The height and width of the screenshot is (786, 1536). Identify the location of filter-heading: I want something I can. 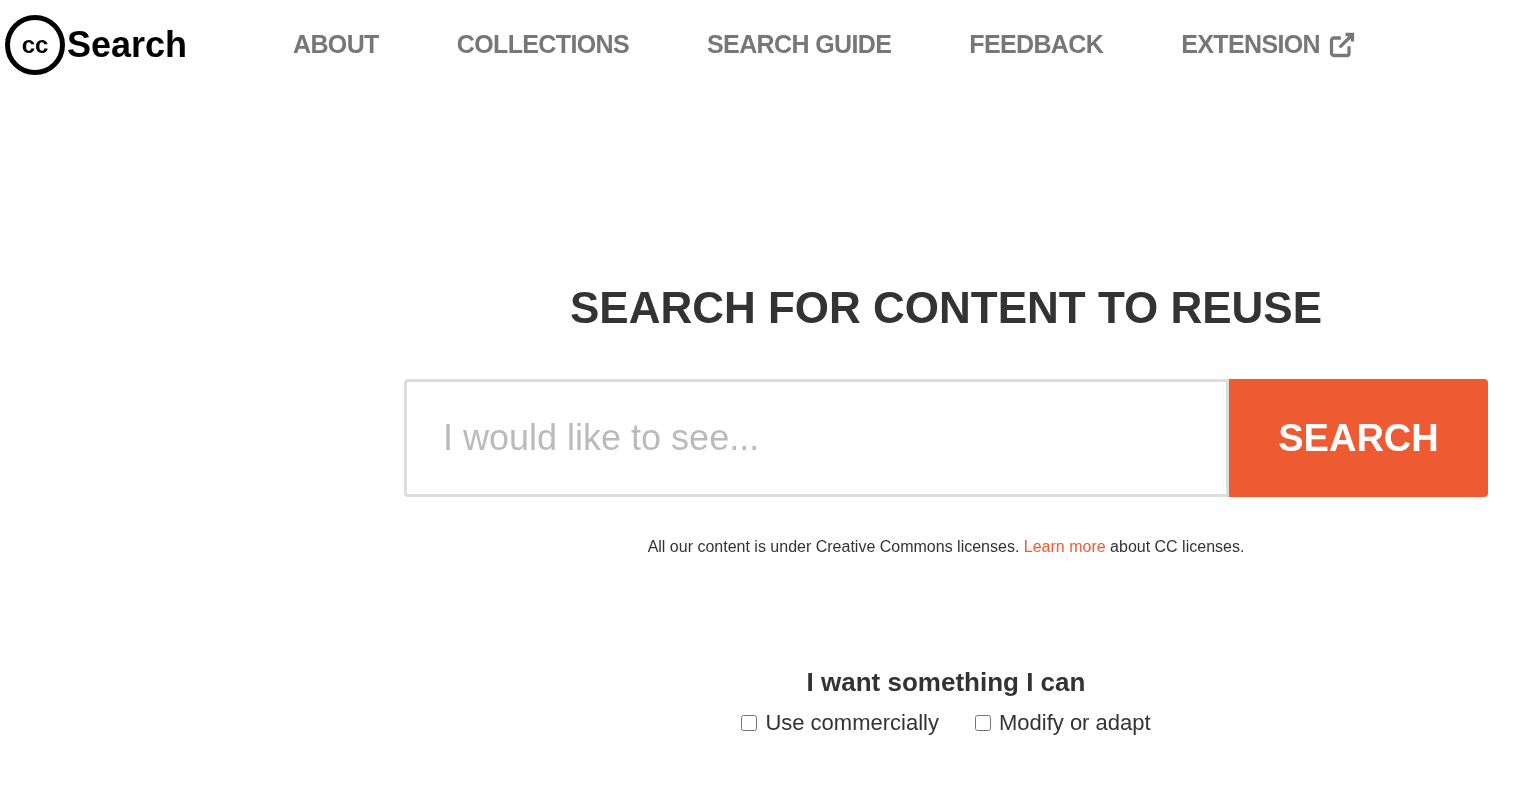
(946, 682).